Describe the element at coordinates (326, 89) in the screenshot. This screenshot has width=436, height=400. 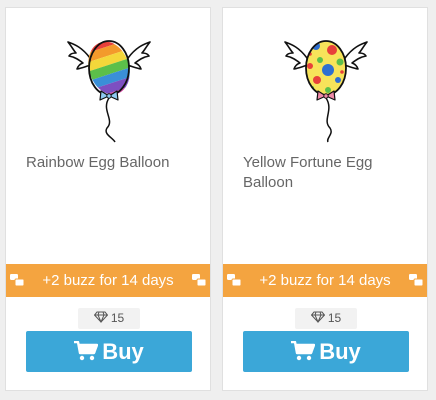
I see `yellow-fortune-egg-balloon-icon` at that location.